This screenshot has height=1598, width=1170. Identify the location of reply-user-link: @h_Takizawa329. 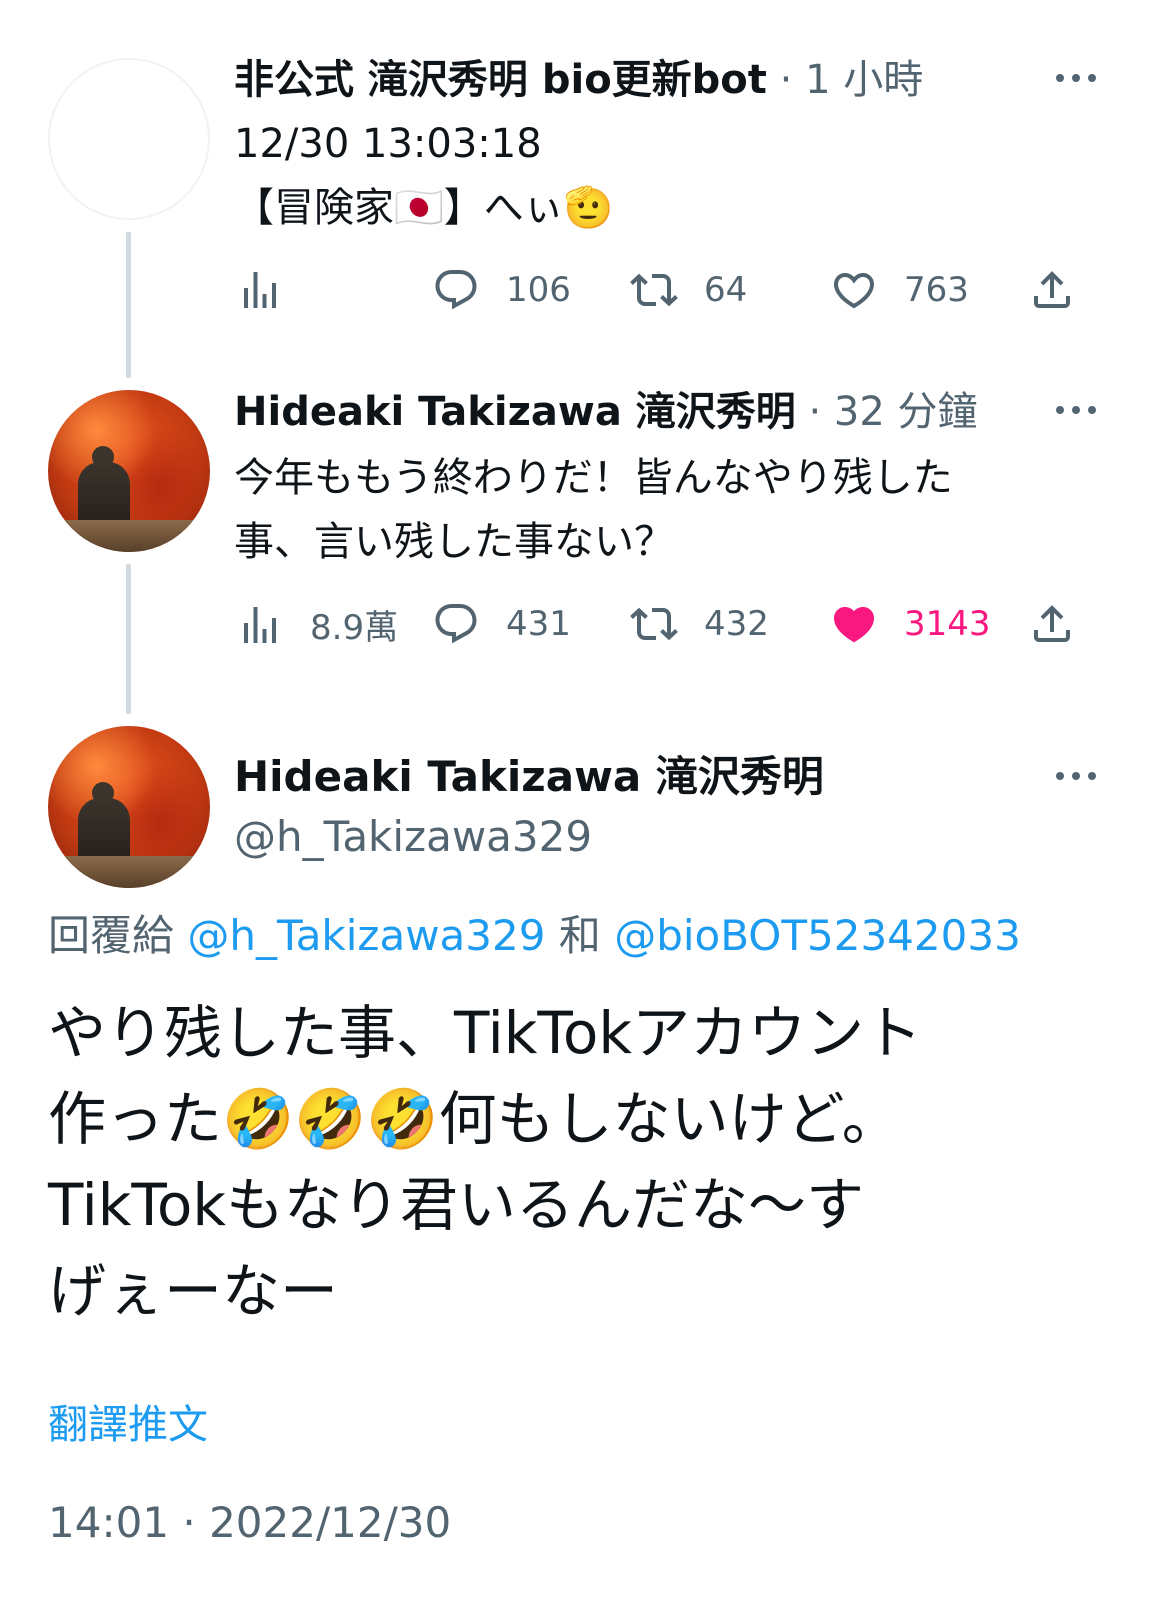
(366, 935).